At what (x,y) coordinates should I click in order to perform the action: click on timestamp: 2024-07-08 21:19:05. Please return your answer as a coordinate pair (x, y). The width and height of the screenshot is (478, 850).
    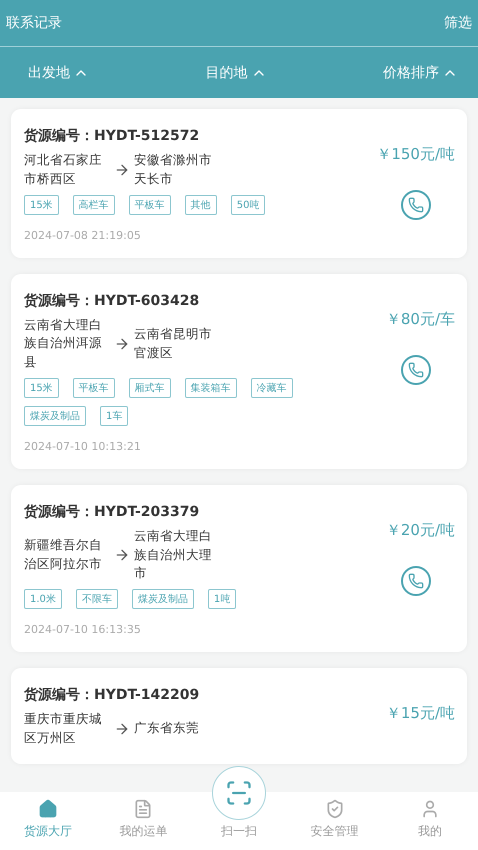
    Looking at the image, I should click on (83, 235).